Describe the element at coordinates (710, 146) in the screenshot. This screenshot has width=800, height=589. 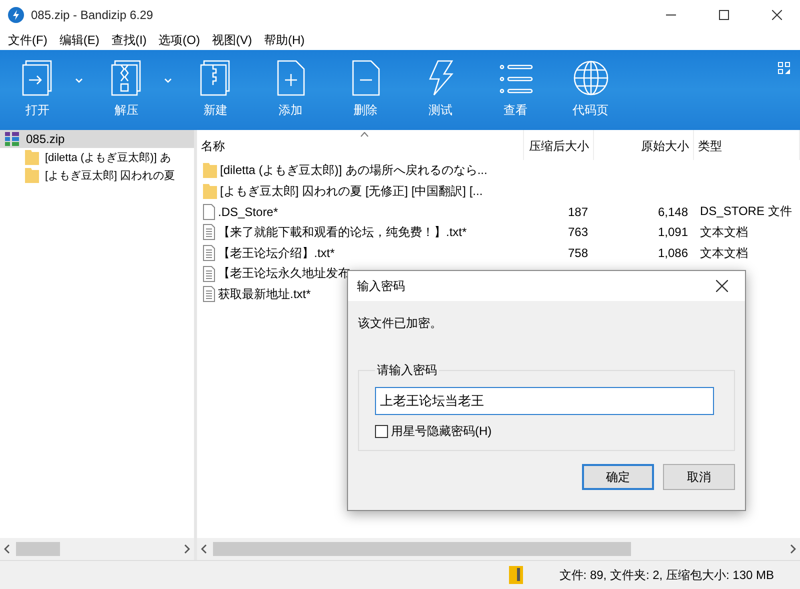
I see `column-header: 类型` at that location.